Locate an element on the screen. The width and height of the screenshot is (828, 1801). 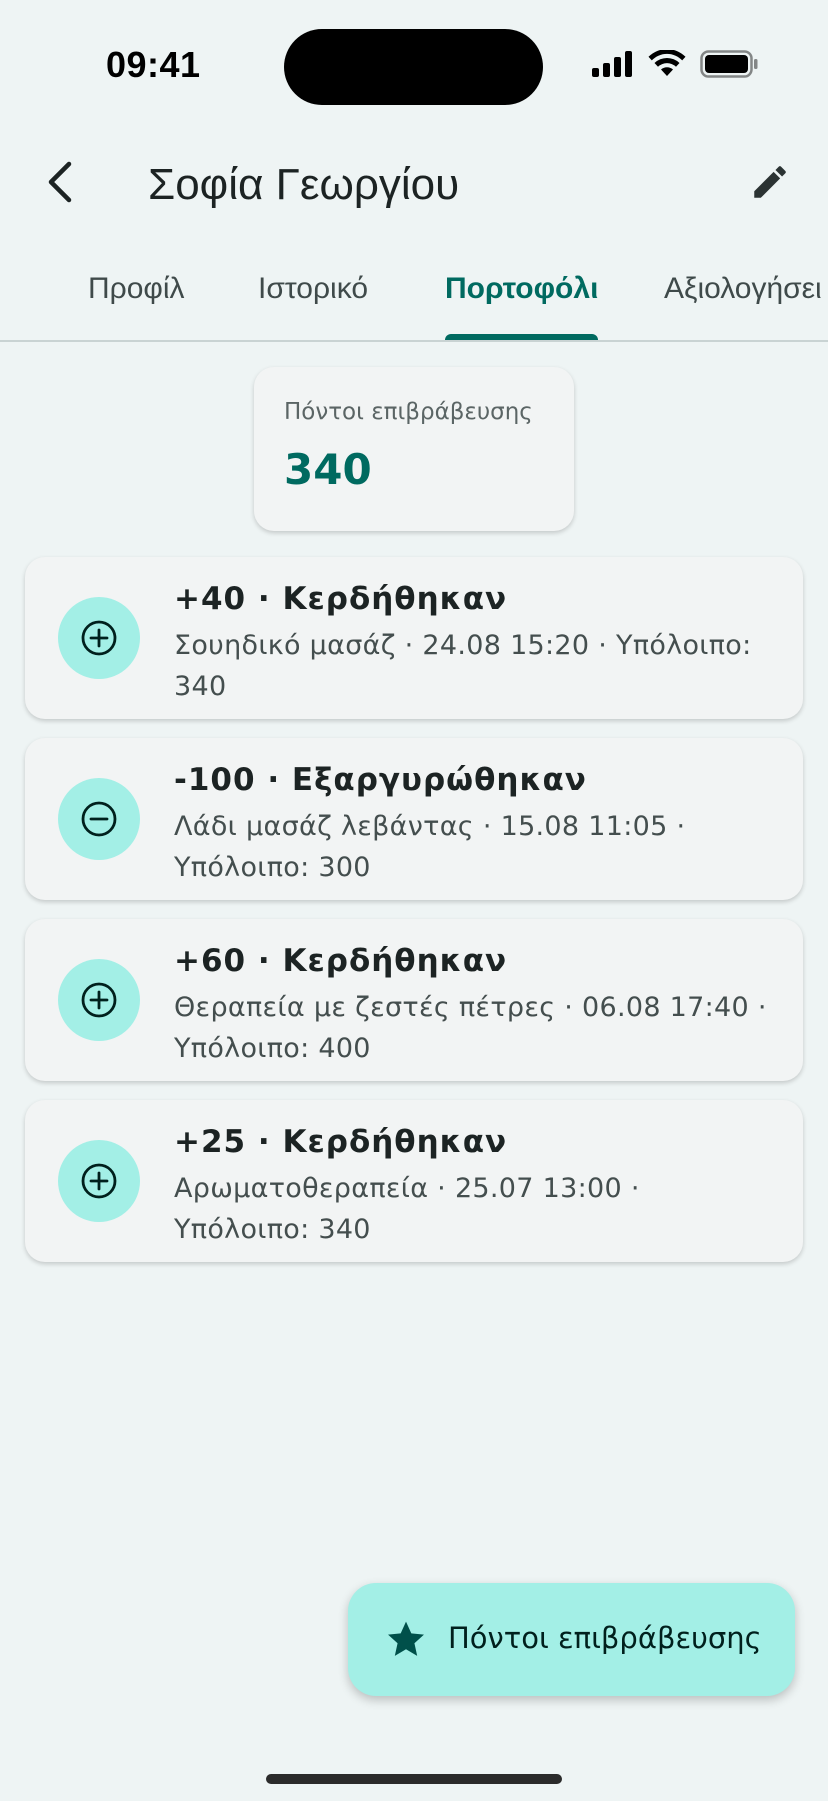
balance-value: 340 is located at coordinates (328, 469).